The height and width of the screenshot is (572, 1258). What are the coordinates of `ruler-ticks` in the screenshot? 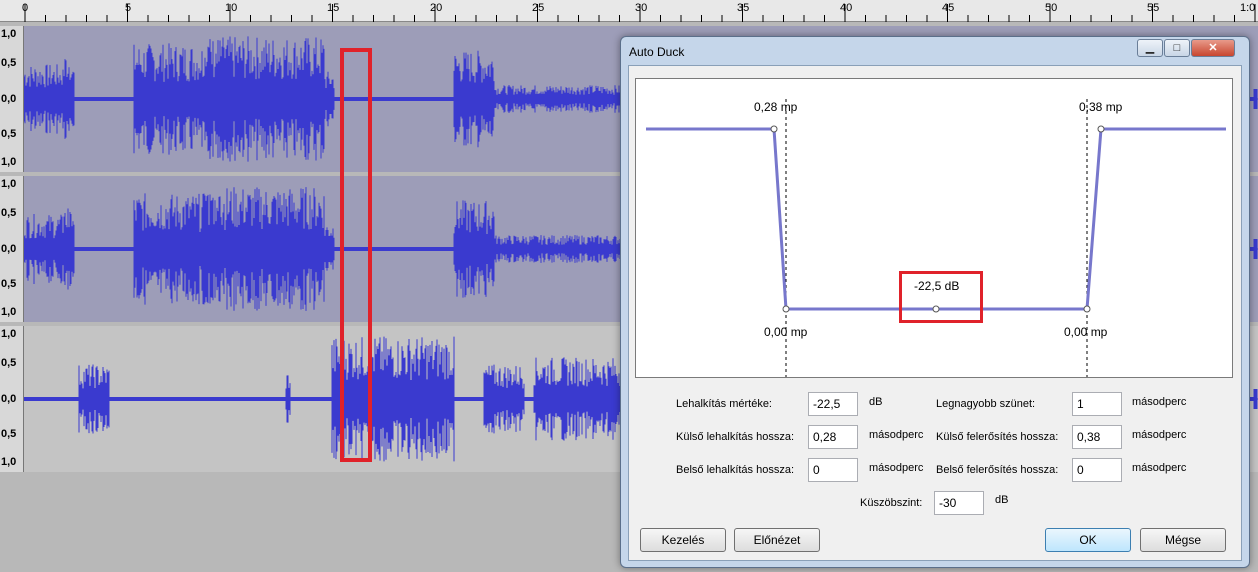 It's located at (640, 13).